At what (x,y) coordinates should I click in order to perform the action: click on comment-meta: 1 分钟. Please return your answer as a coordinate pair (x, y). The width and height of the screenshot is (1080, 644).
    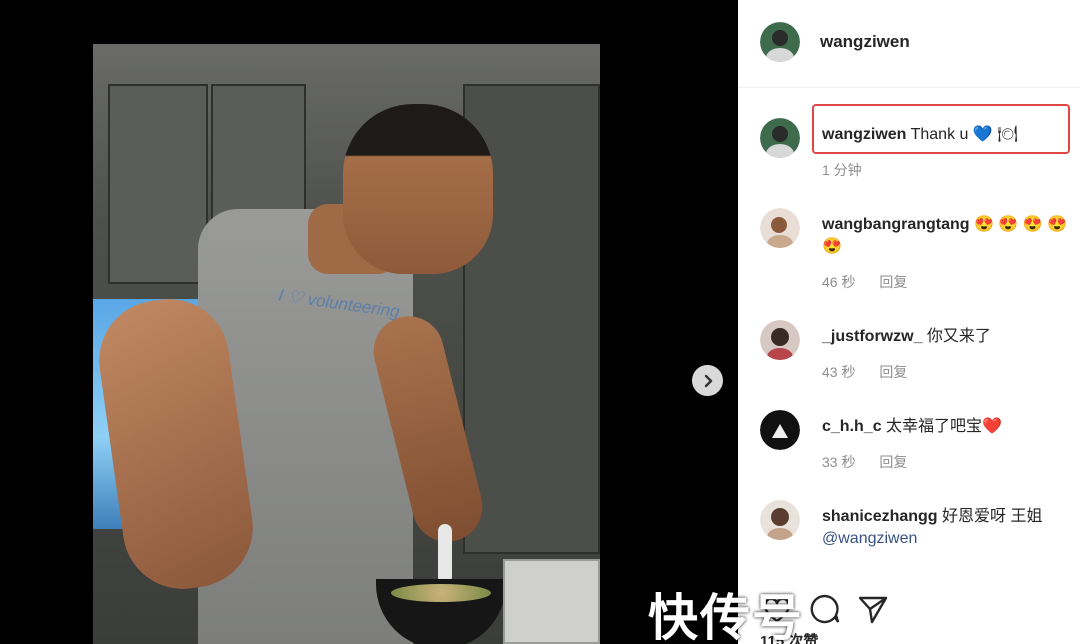
    Looking at the image, I should click on (842, 170).